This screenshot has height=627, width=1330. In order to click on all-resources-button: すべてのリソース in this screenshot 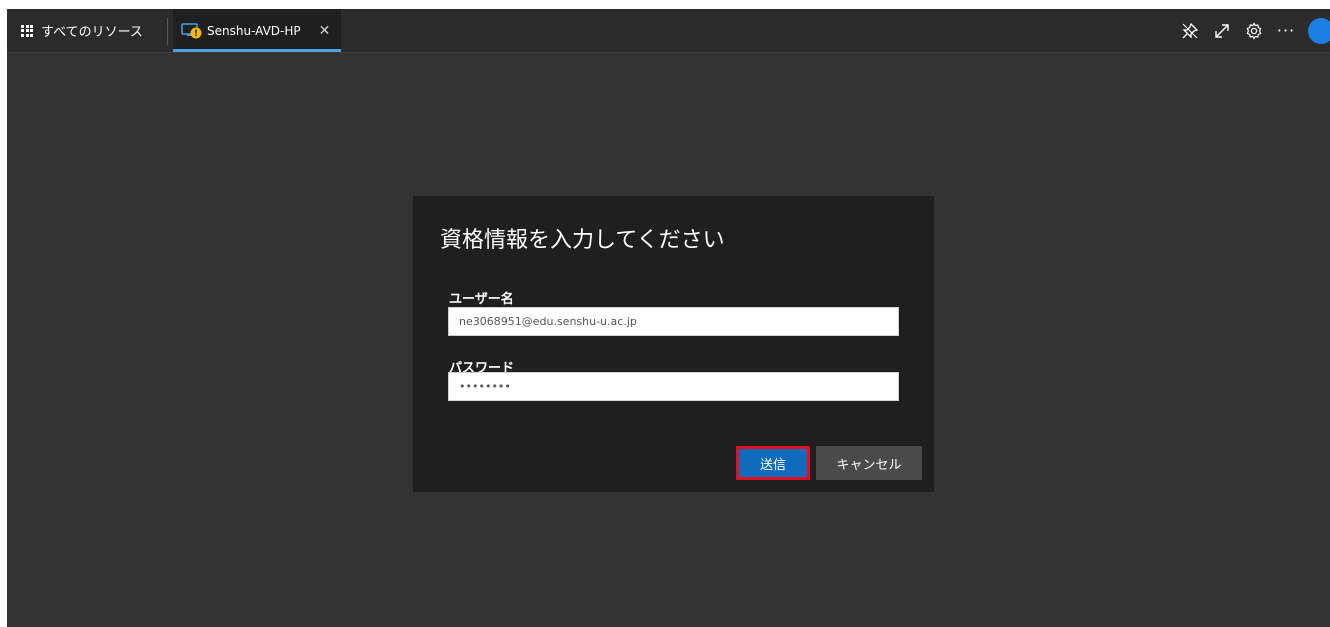, I will do `click(82, 30)`.